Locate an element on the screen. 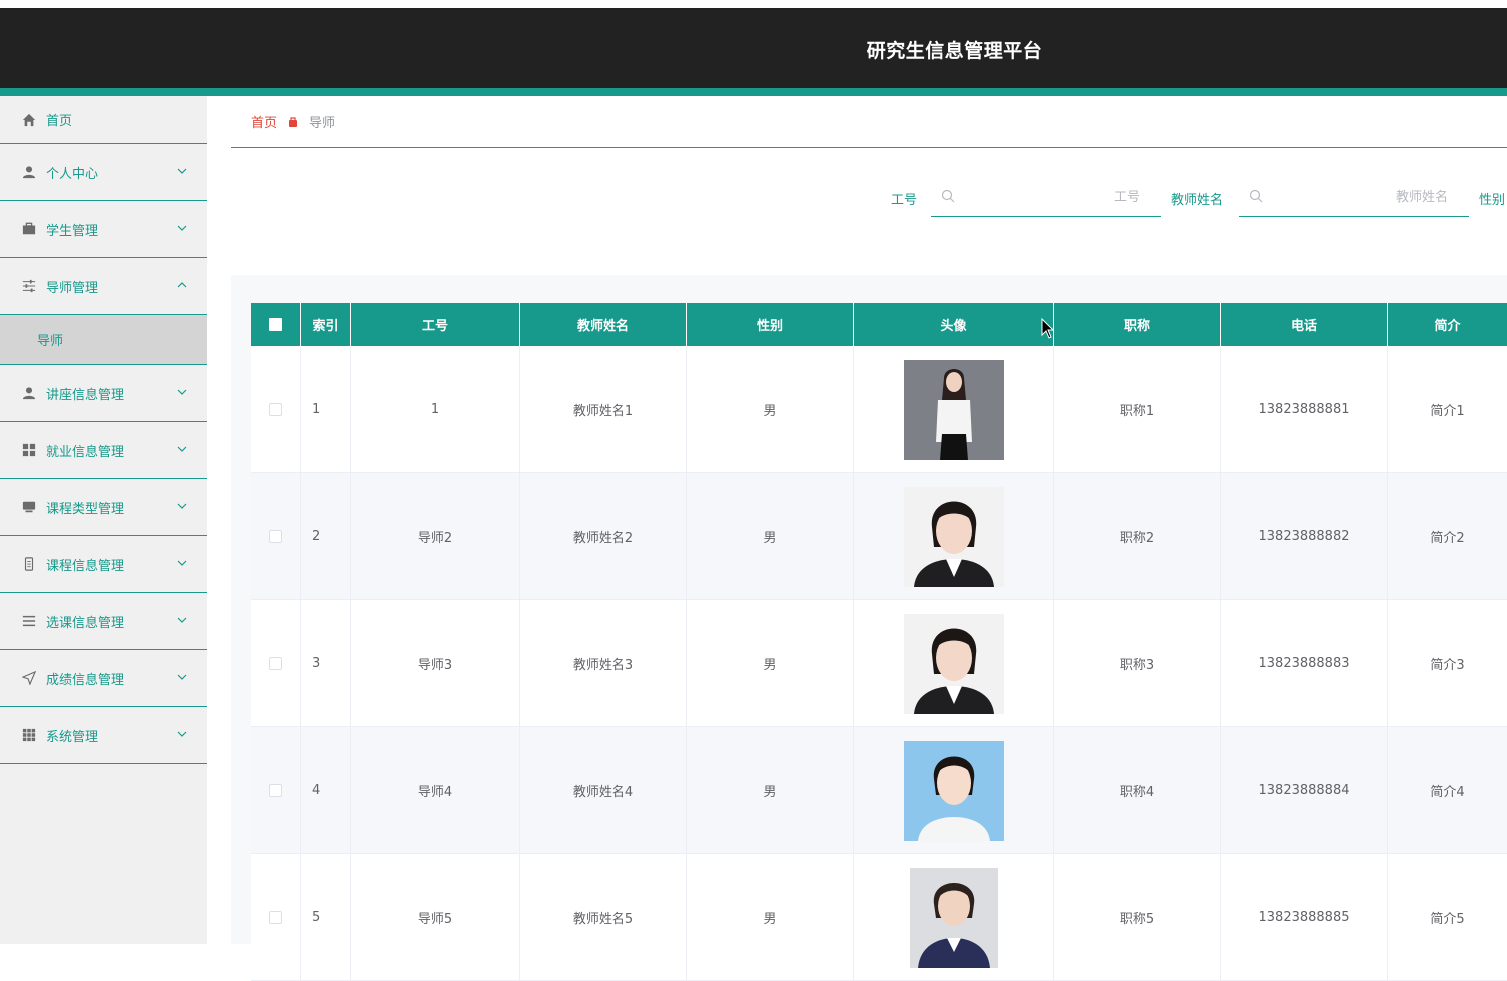 The image size is (1507, 981). sidebar-item-home: 首页 is located at coordinates (103, 120).